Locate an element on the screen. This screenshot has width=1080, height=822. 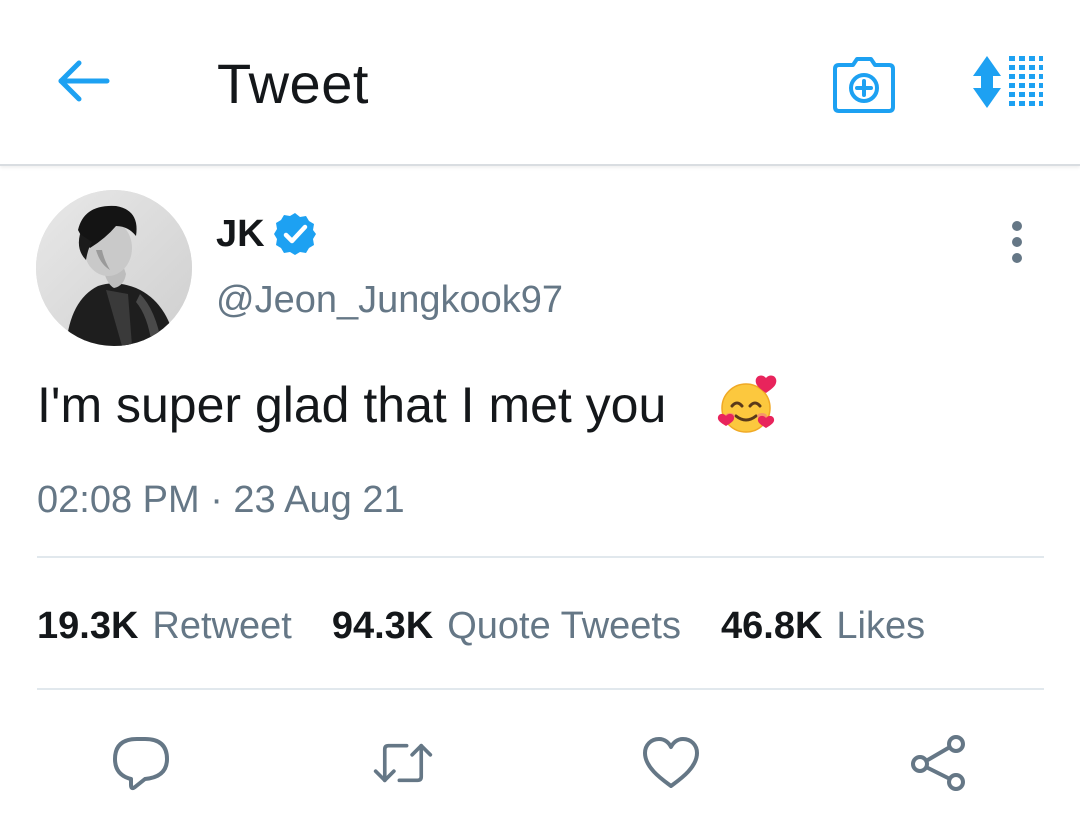
camera-button is located at coordinates (864, 85).